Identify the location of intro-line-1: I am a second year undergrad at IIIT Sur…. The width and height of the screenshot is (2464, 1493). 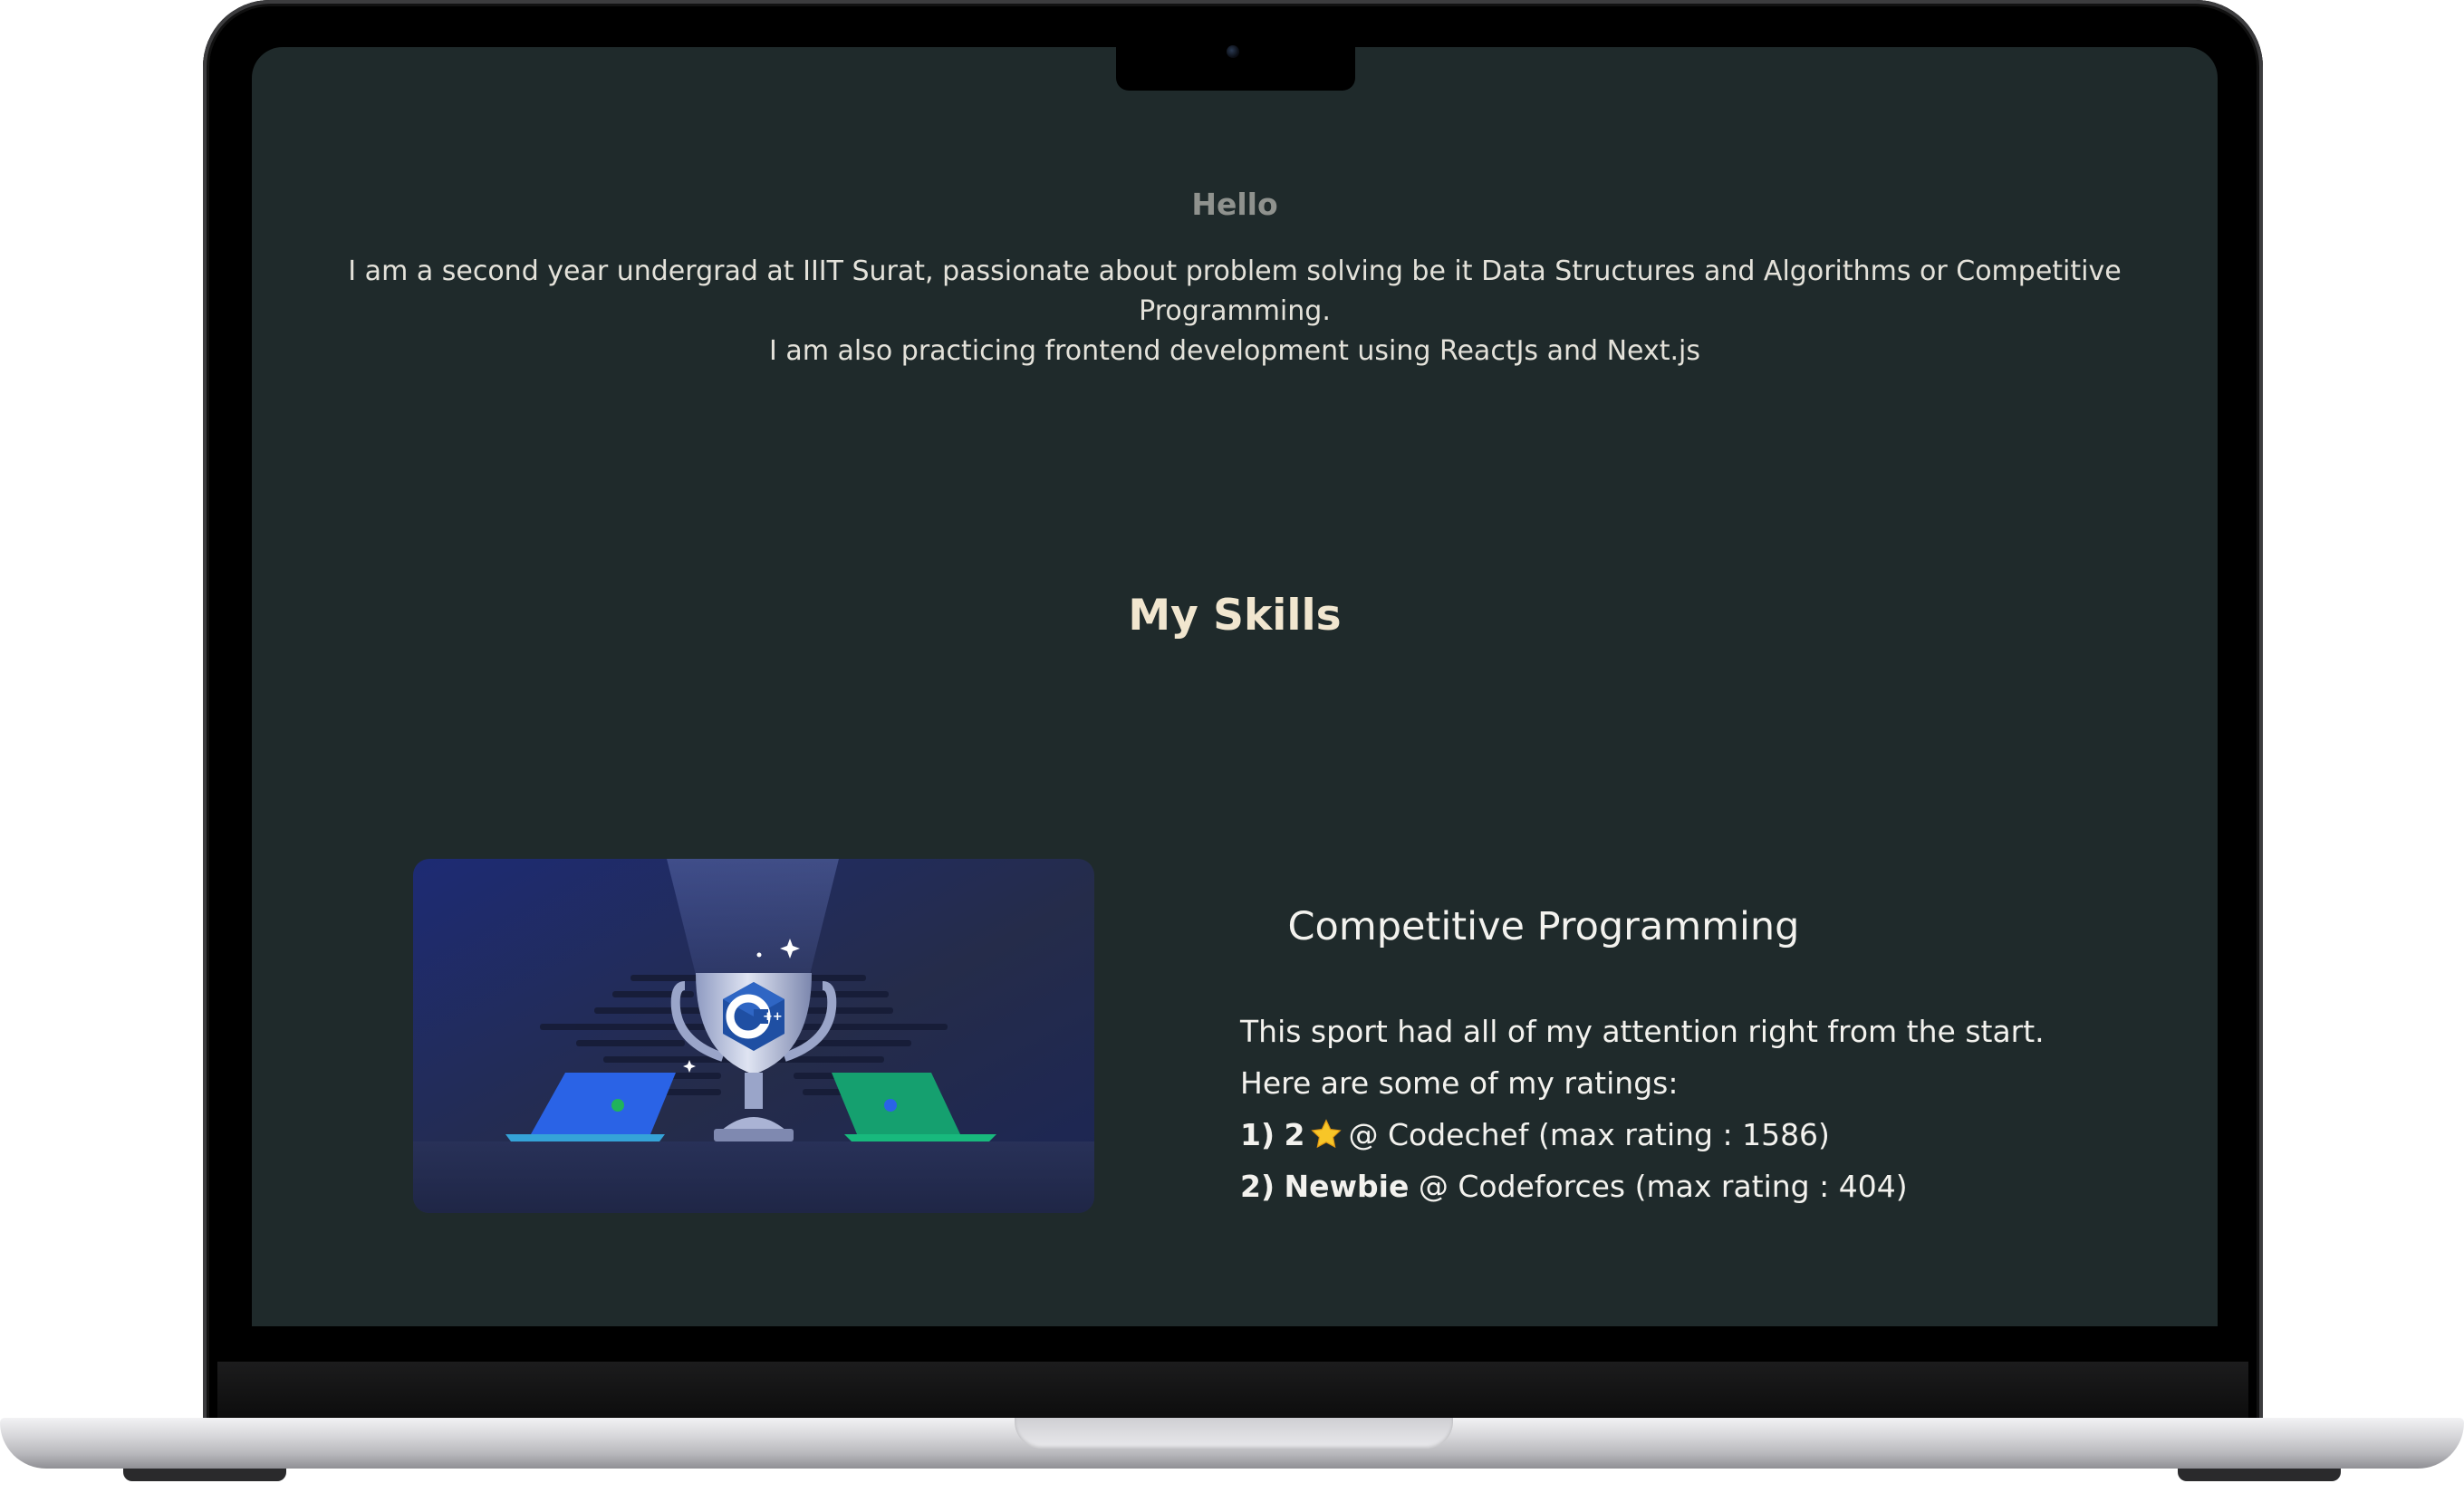
(1235, 291).